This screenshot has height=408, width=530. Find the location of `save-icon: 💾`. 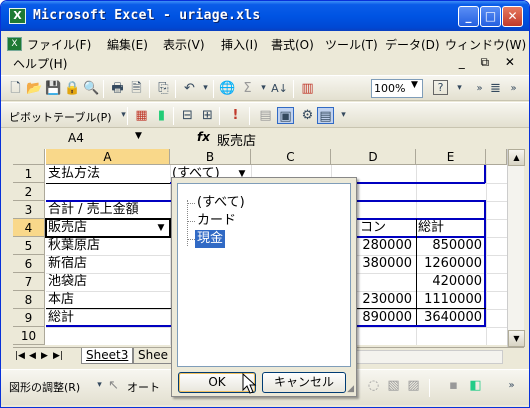

save-icon: 💾 is located at coordinates (53, 88).